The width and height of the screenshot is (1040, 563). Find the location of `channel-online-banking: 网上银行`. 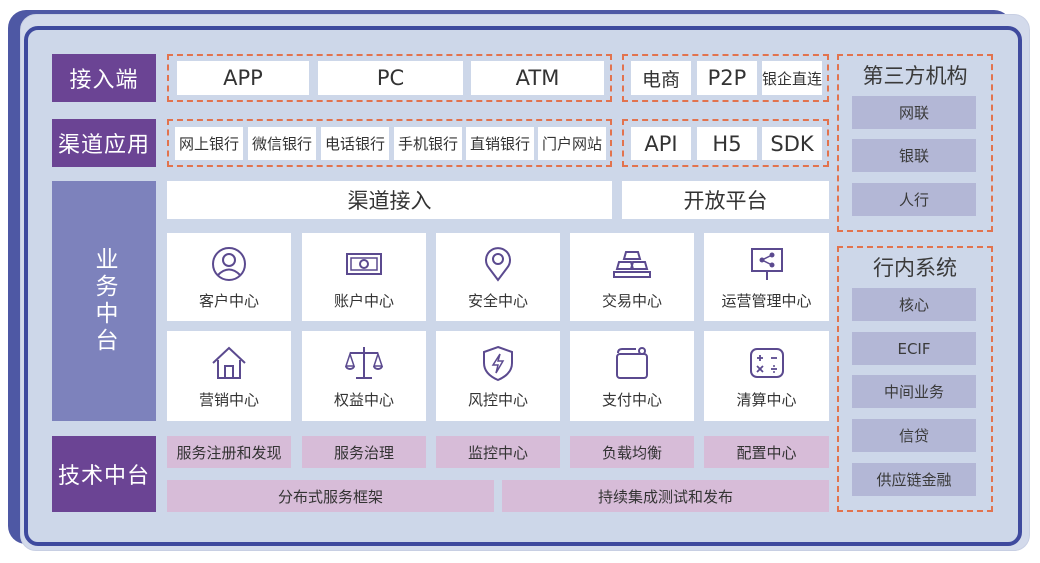

channel-online-banking: 网上银行 is located at coordinates (209, 143).